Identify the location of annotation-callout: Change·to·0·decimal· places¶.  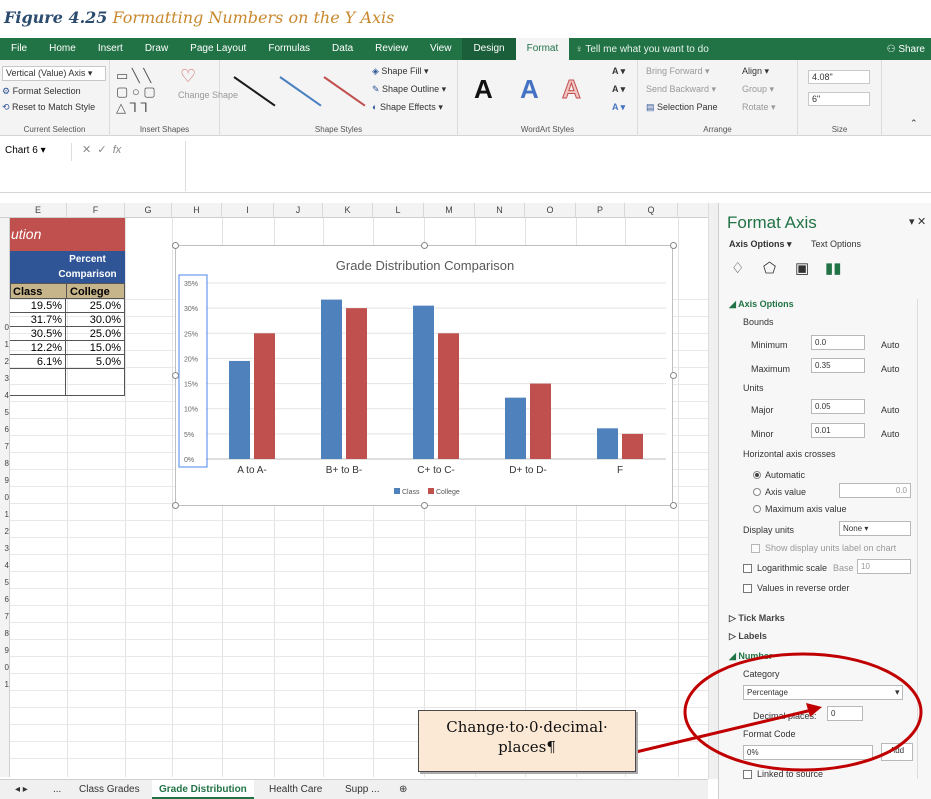
(527, 741).